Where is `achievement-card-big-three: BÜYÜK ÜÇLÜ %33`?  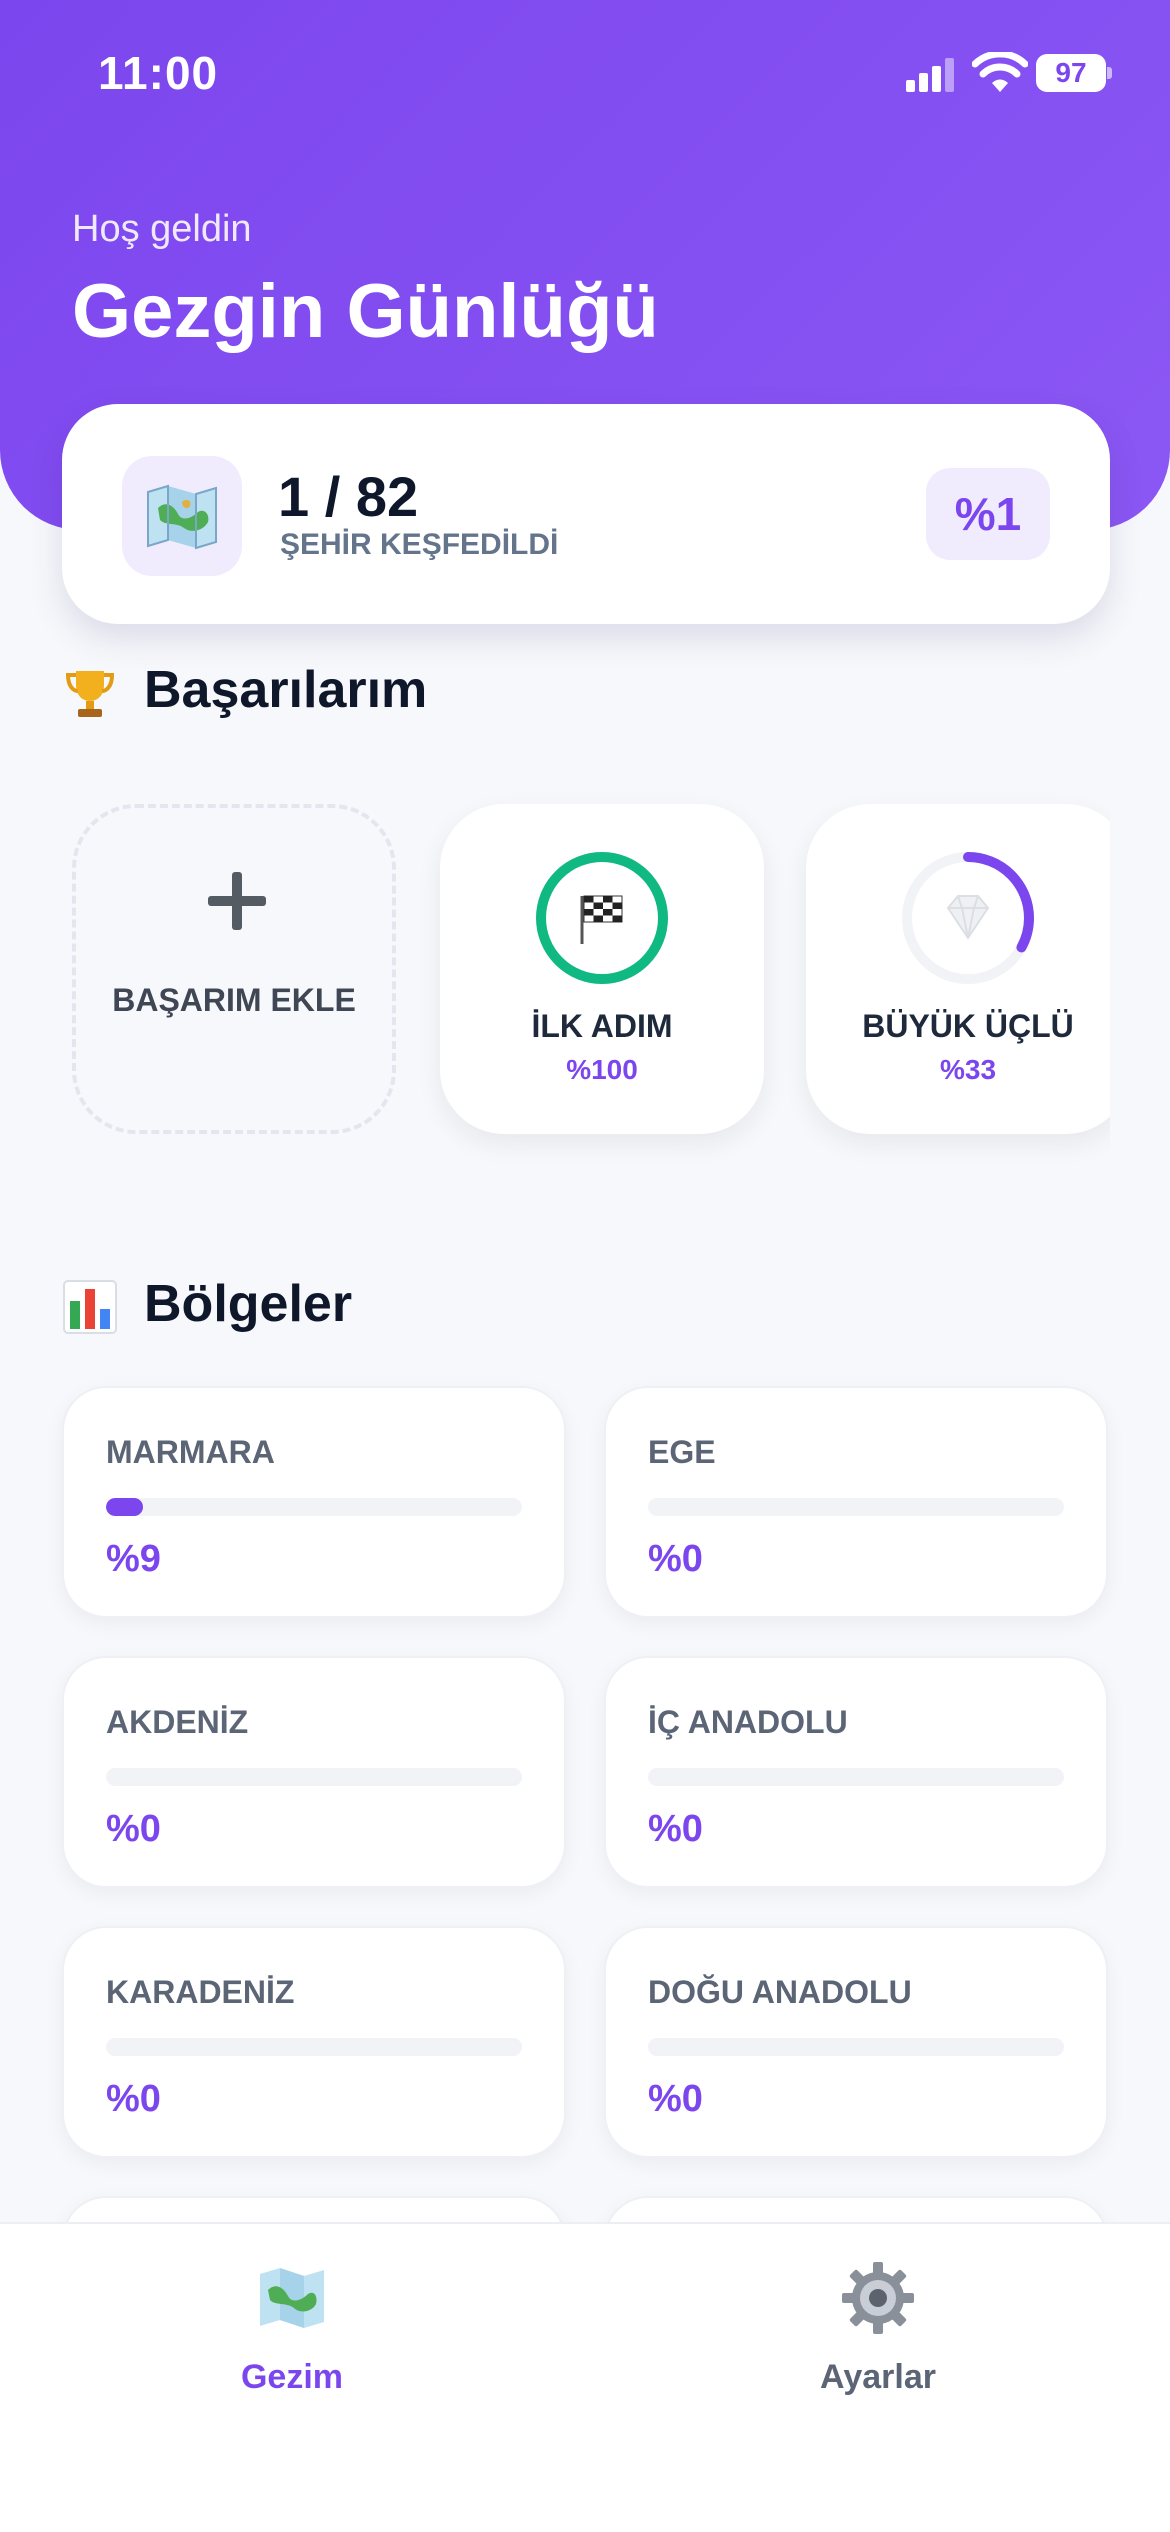 achievement-card-big-three: BÜYÜK ÜÇLÜ %33 is located at coordinates (958, 969).